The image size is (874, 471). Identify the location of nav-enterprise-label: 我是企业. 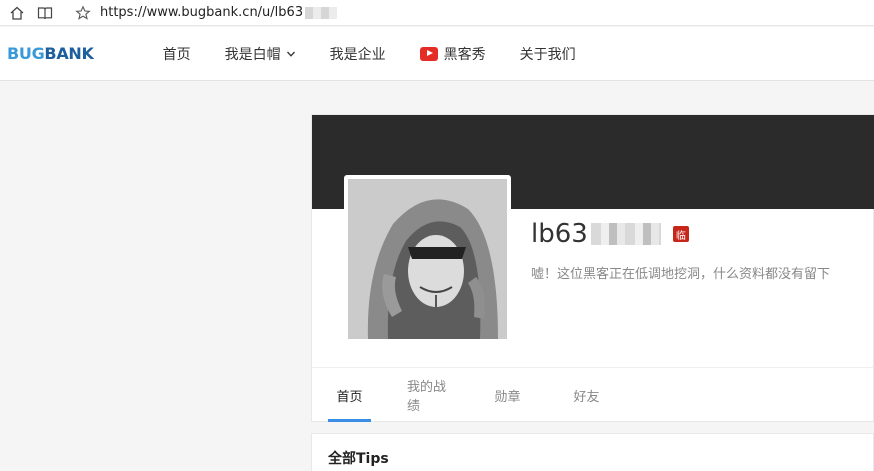
(357, 54).